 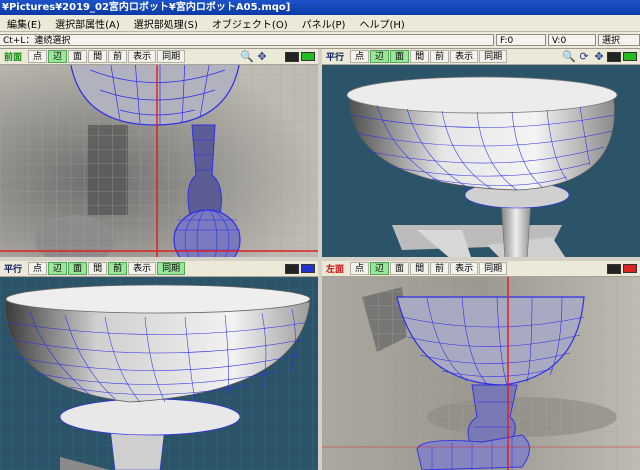 I want to click on menu-object: オブジェクト(O), so click(x=250, y=23).